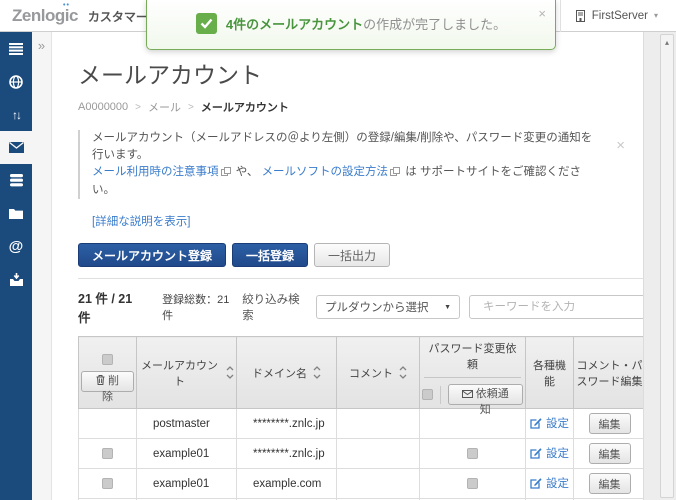 Image resolution: width=676 pixels, height=500 pixels. I want to click on action-buttons: メールアカウント登録 一括登録 一括出力, so click(360, 255).